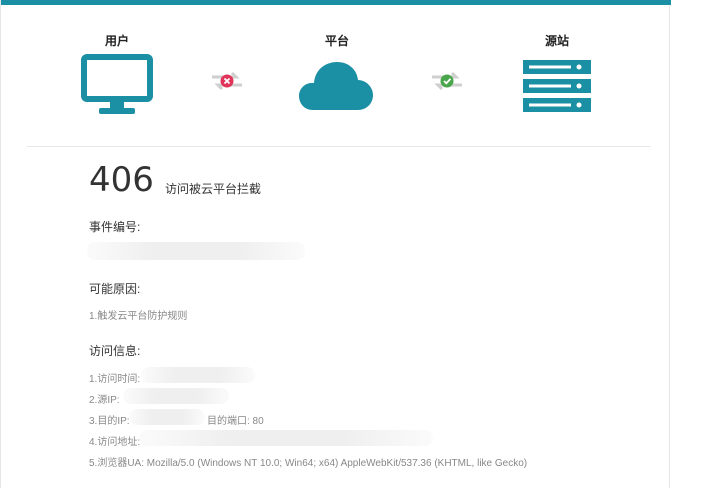 This screenshot has height=488, width=716. What do you see at coordinates (115, 379) in the screenshot?
I see `access-time-label: 1.访问时间:` at bounding box center [115, 379].